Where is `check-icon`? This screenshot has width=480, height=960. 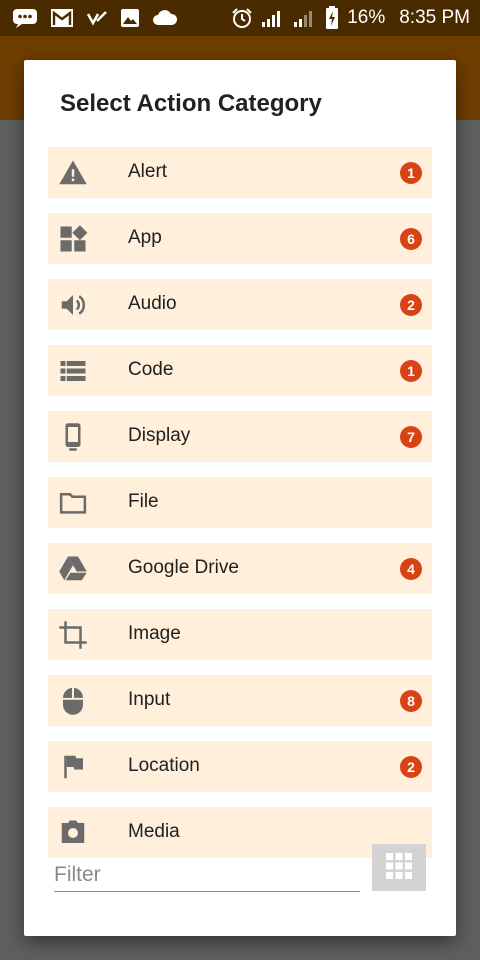 check-icon is located at coordinates (97, 18).